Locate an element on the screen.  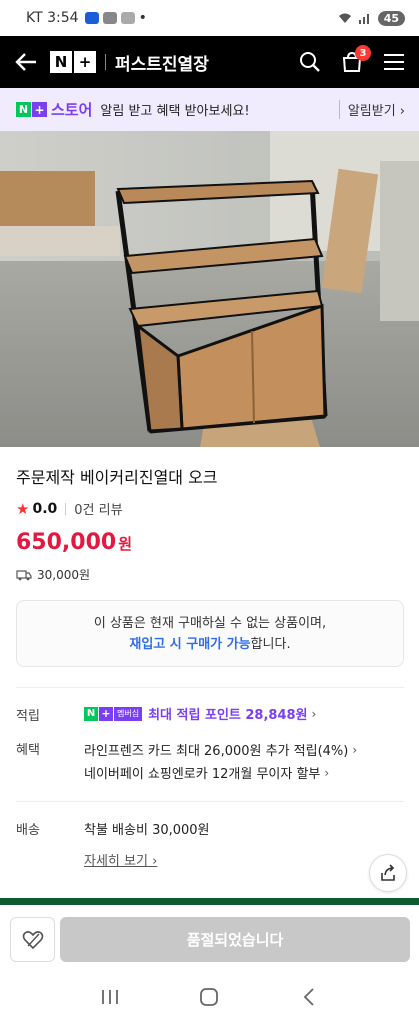
price-unit: 원 is located at coordinates (125, 544).